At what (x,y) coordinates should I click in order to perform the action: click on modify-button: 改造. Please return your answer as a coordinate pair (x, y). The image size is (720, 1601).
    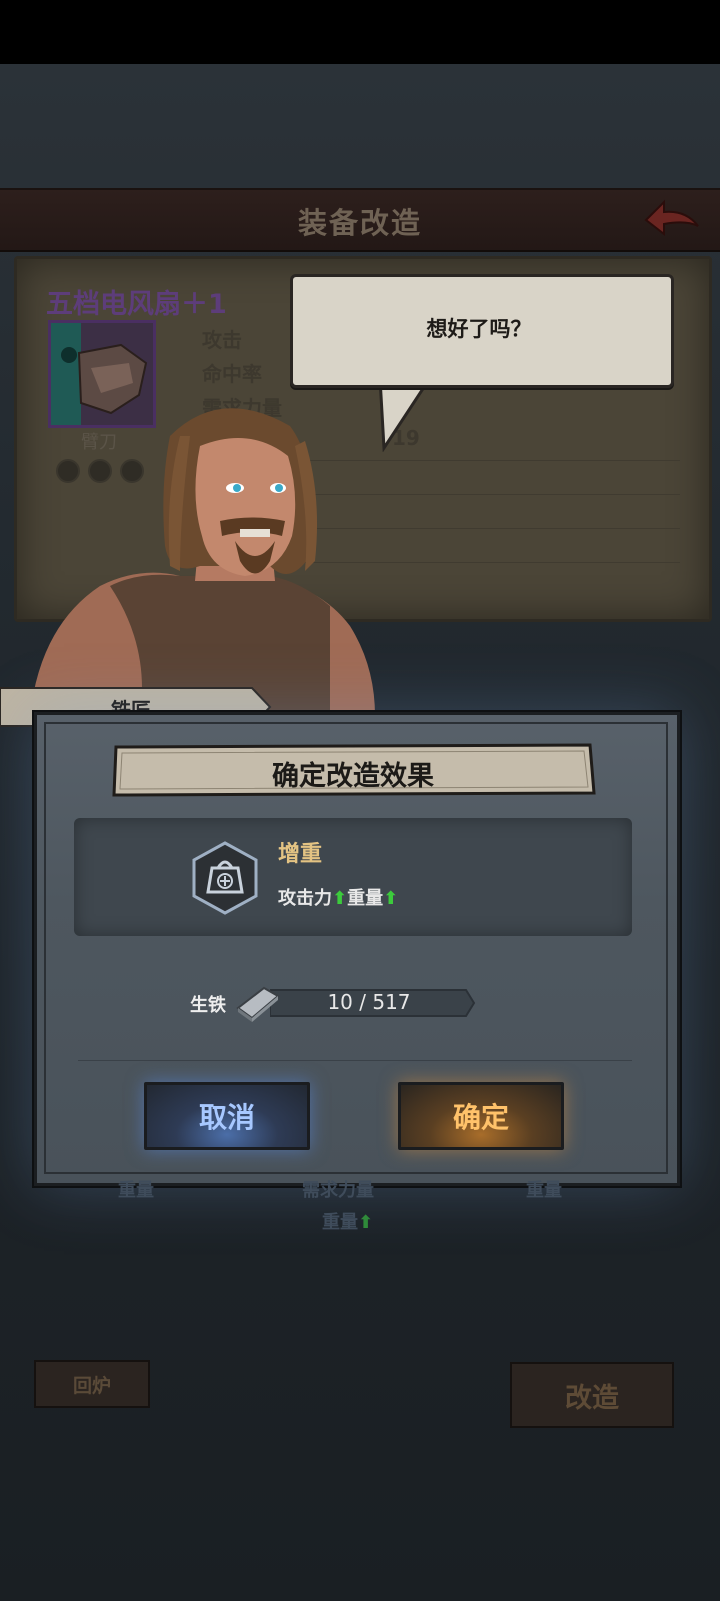
    Looking at the image, I should click on (592, 1395).